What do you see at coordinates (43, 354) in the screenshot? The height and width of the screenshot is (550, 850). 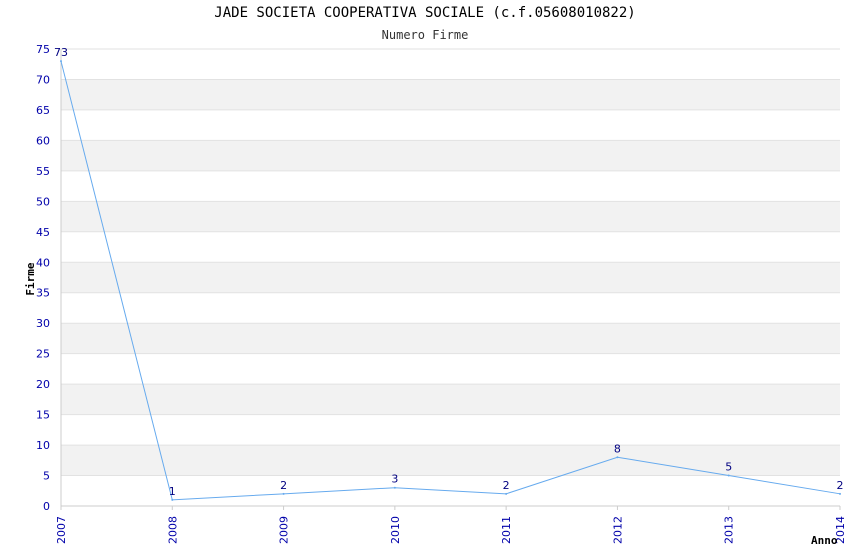 I see `y-tick-label: 25` at bounding box center [43, 354].